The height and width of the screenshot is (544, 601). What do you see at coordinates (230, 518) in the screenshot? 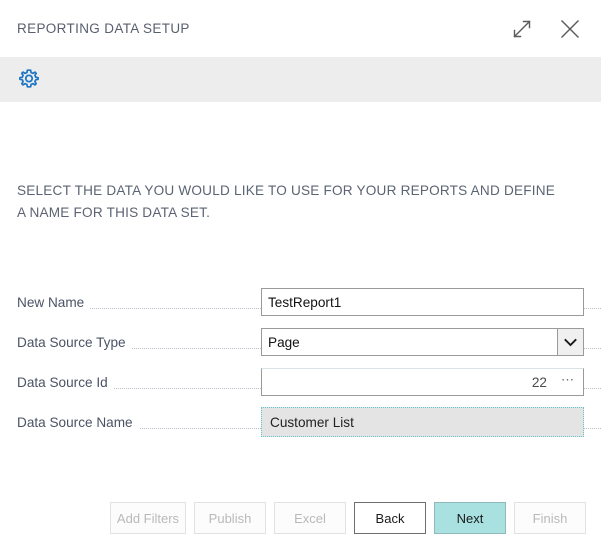
I see `publish-button: Publish` at bounding box center [230, 518].